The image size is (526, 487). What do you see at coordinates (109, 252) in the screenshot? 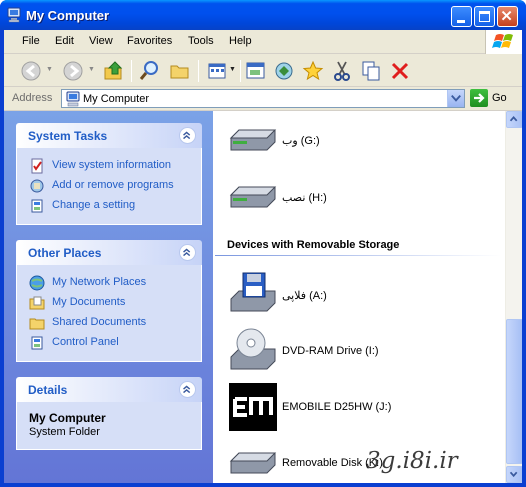
I see `other-places-header: Other Places` at bounding box center [109, 252].